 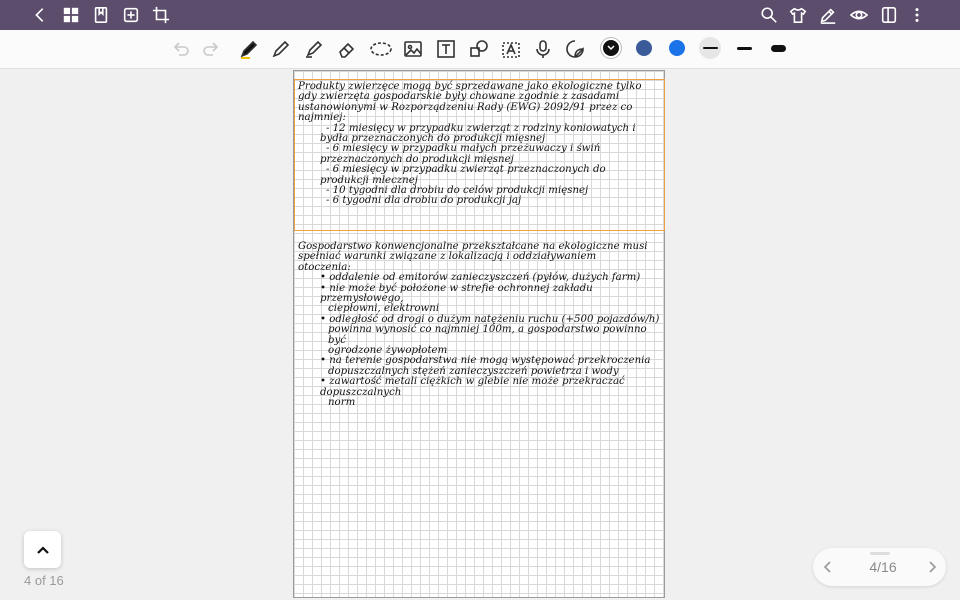 I want to click on page-count: 4 of 16, so click(x=44, y=580).